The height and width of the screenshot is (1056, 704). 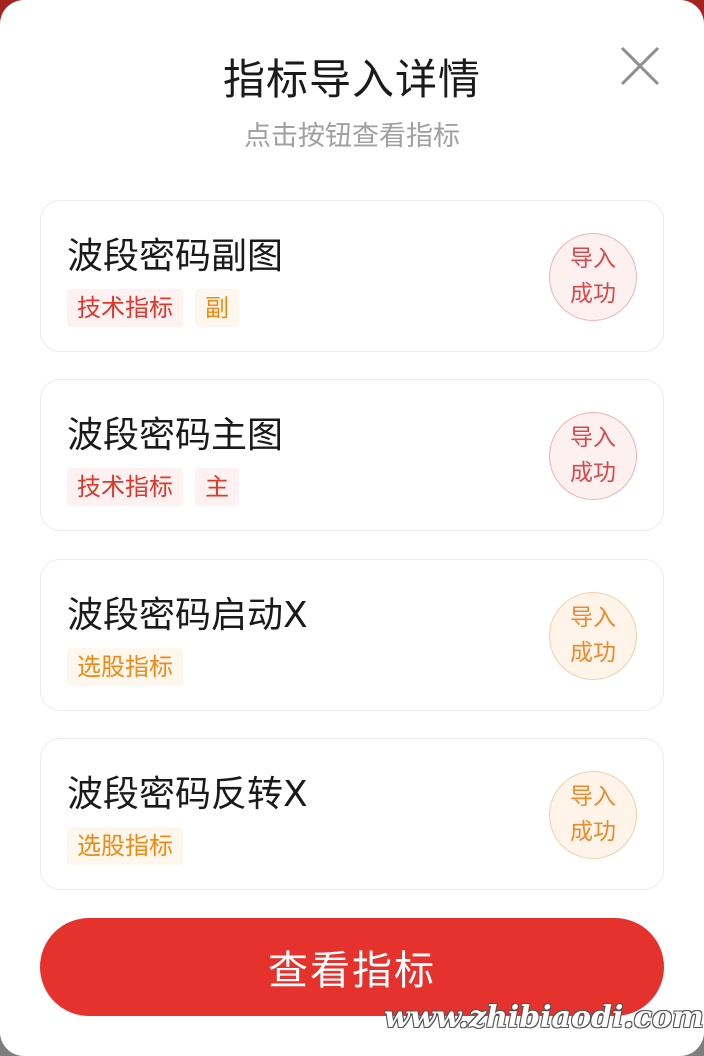 I want to click on indicator-card: 波段密码主图 技术指标 主 导入 成功, so click(x=352, y=455).